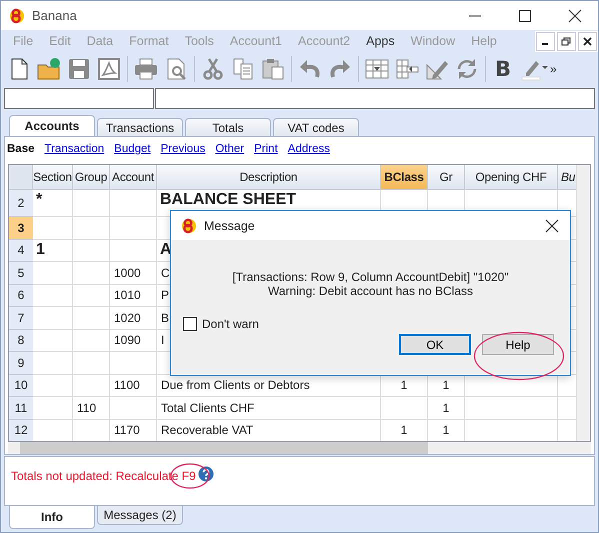 This screenshot has height=533, width=599. What do you see at coordinates (229, 225) in the screenshot?
I see `dialog-title: Message` at bounding box center [229, 225].